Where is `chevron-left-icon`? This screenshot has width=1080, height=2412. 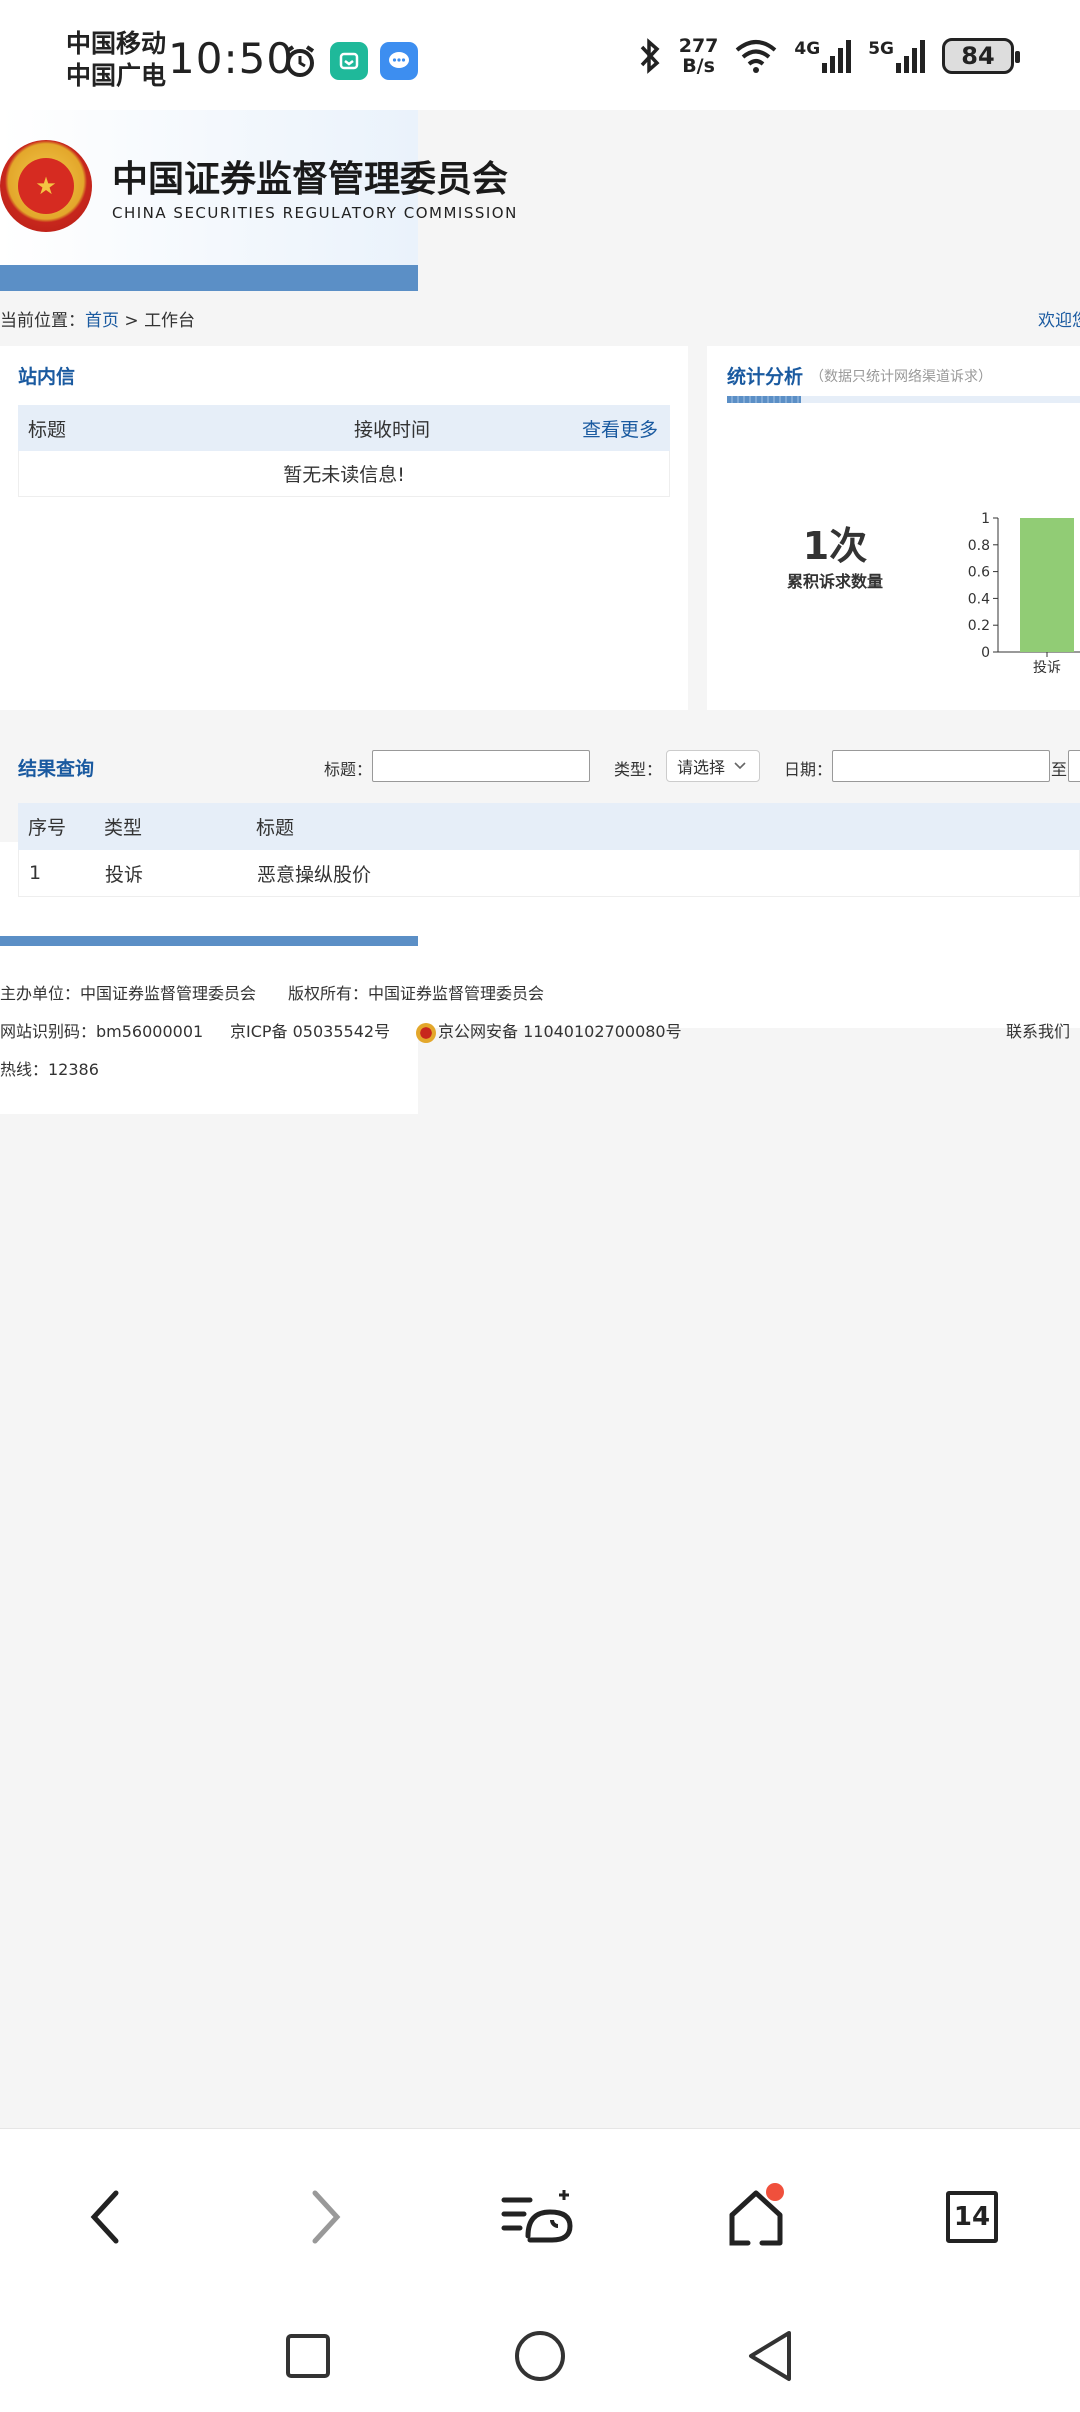 chevron-left-icon is located at coordinates (104, 2217).